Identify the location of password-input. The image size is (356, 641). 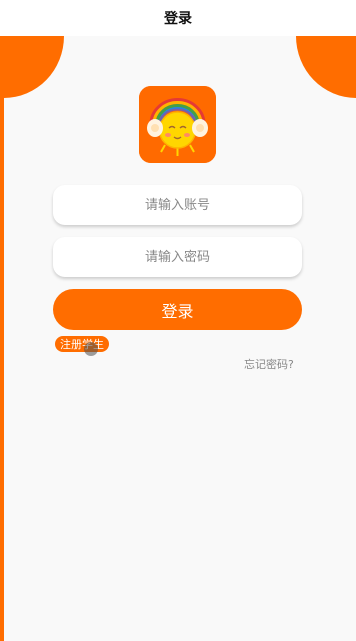
(177, 257).